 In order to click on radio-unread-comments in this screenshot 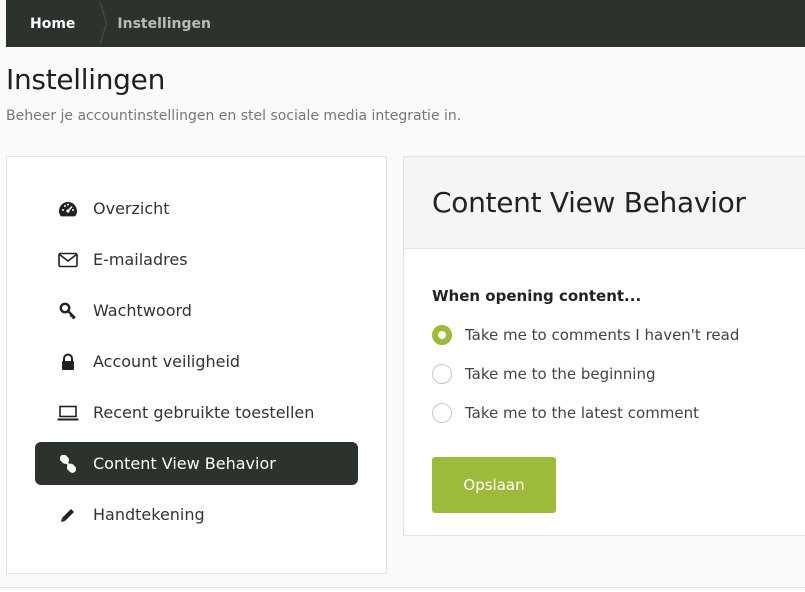, I will do `click(442, 335)`.